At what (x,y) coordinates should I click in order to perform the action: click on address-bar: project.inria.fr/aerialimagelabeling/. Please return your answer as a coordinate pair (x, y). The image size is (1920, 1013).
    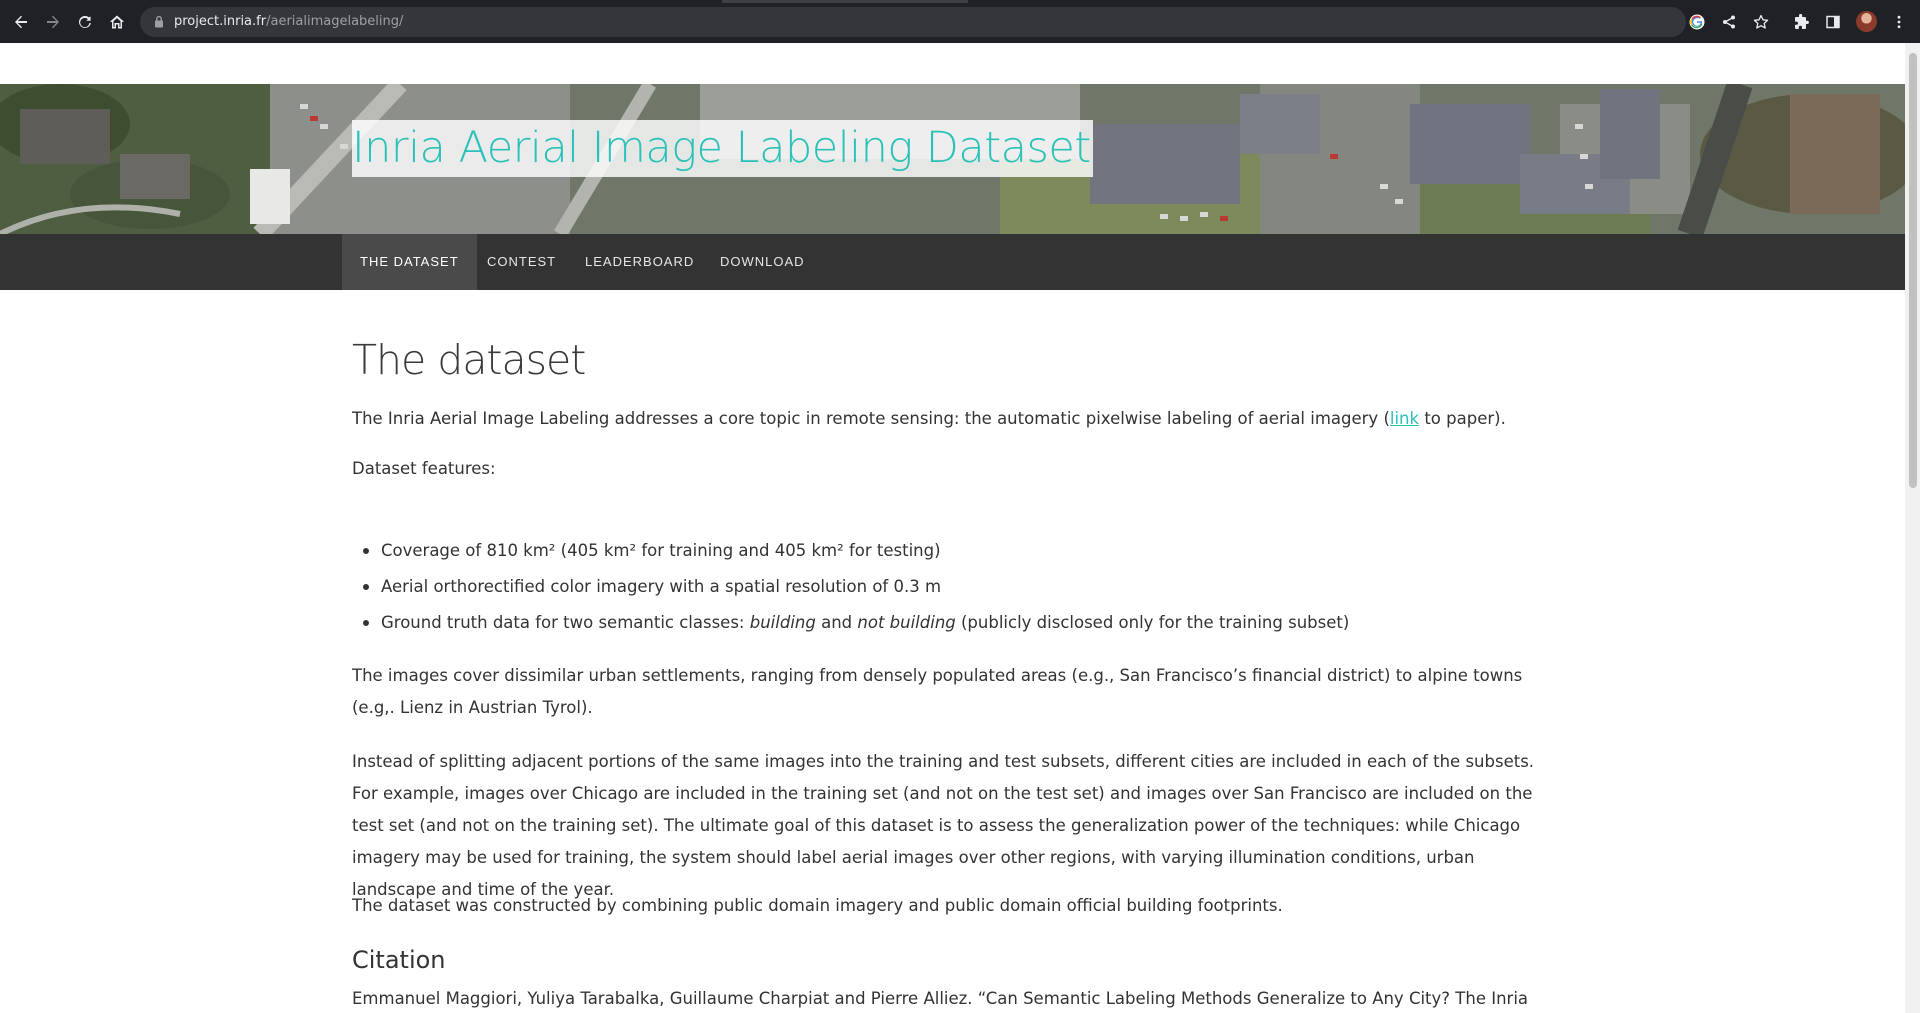
    Looking at the image, I should click on (913, 22).